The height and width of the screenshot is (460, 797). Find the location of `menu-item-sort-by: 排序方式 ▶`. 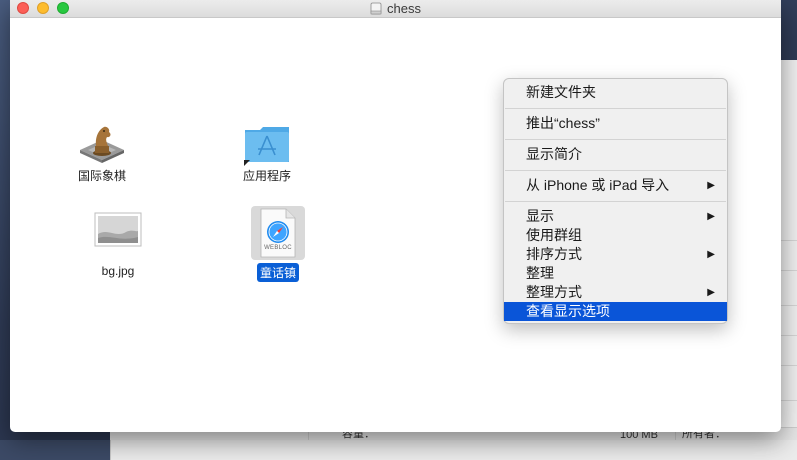

menu-item-sort-by: 排序方式 ▶ is located at coordinates (615, 254).